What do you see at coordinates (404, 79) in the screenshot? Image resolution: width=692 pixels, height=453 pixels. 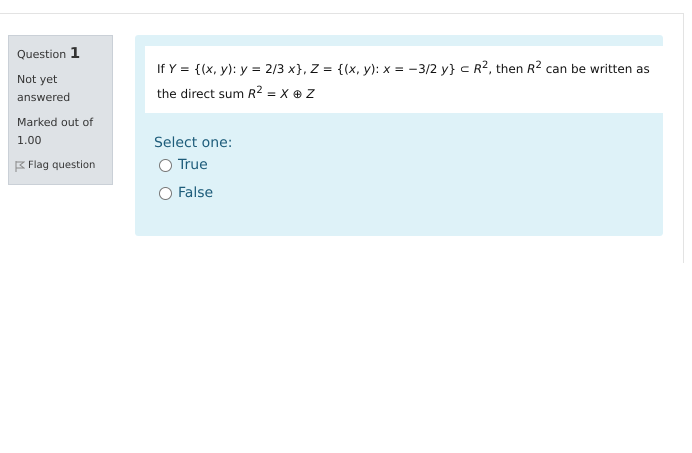 I see `question-text: If Y = {(x, y): y = 2/3 x}, Z = {(x, y): x = −3/2 y} ⊂ R$^{2}$, then R$^{2}$ can be written as the direct sum R$^{2}$ = X ⊕ Z` at bounding box center [404, 79].